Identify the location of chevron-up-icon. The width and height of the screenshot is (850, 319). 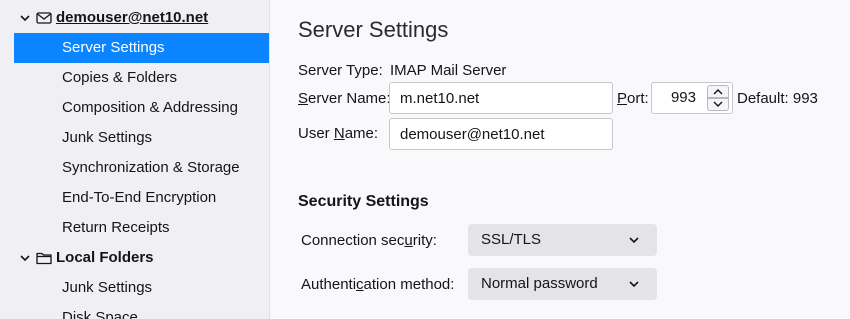
(718, 92).